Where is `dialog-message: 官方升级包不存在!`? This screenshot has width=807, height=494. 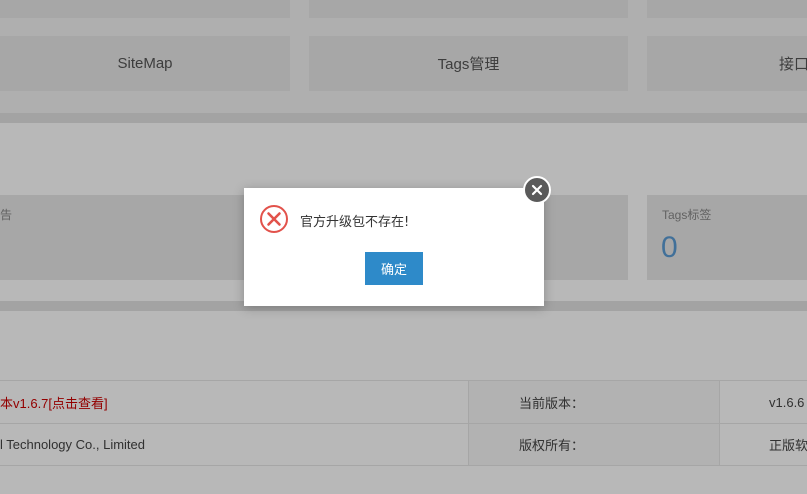
dialog-message: 官方升级包不存在! is located at coordinates (355, 222).